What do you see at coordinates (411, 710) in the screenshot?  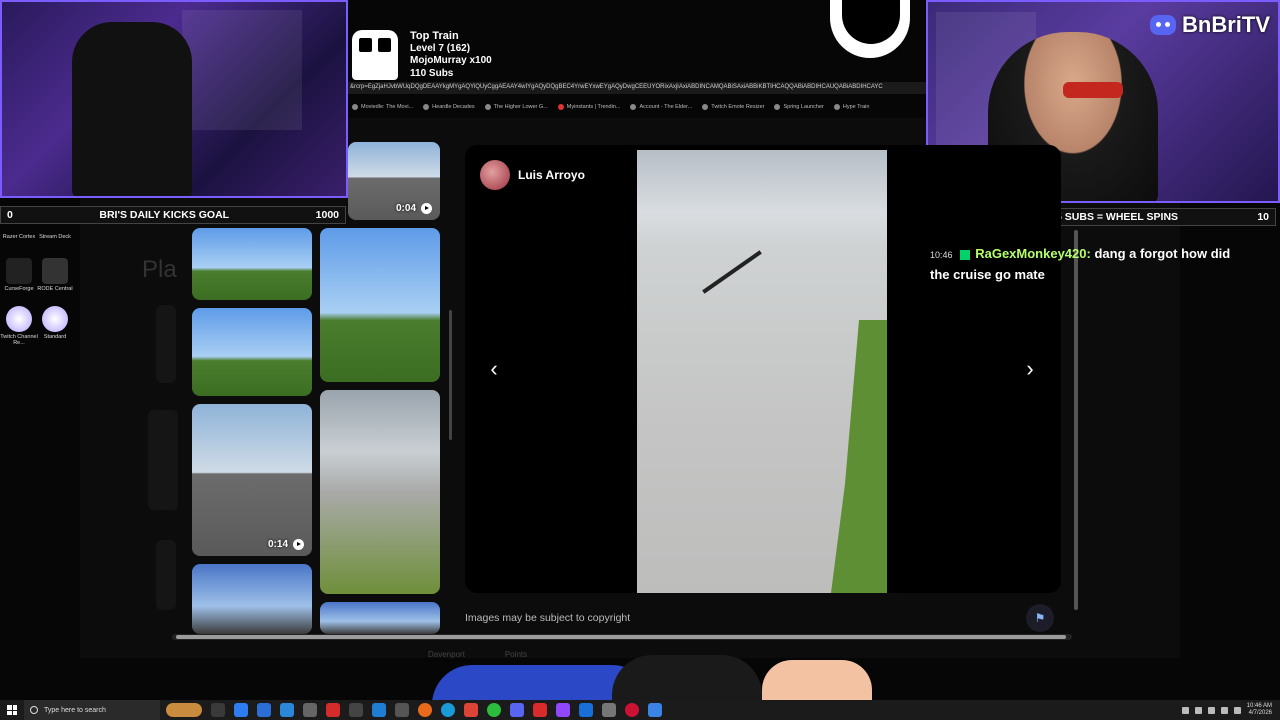 I see `pinned-apps` at bounding box center [411, 710].